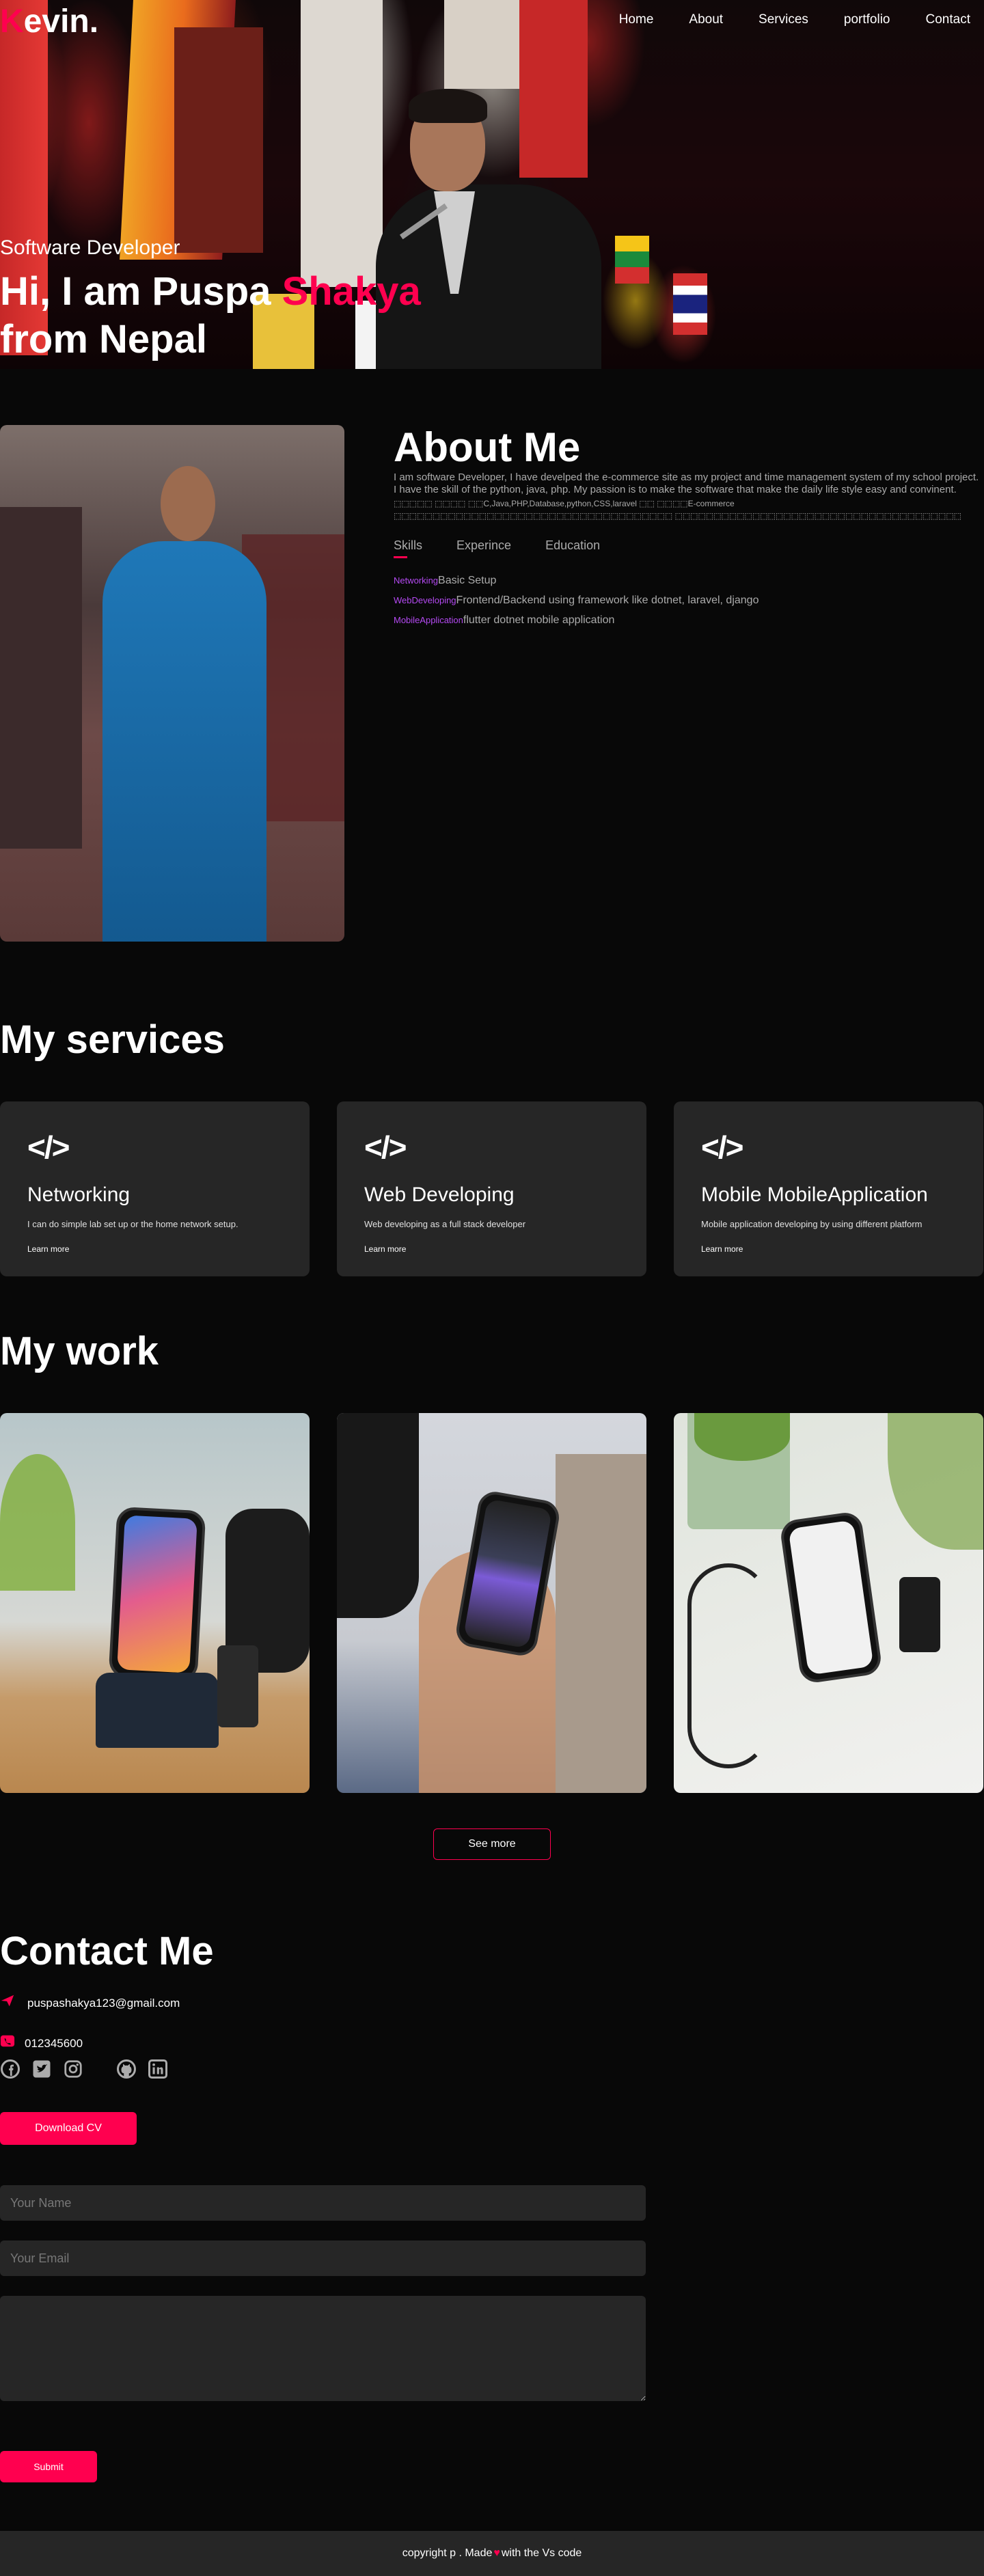 This screenshot has width=984, height=2576. Describe the element at coordinates (73, 2069) in the screenshot. I see `instagram-icon` at that location.